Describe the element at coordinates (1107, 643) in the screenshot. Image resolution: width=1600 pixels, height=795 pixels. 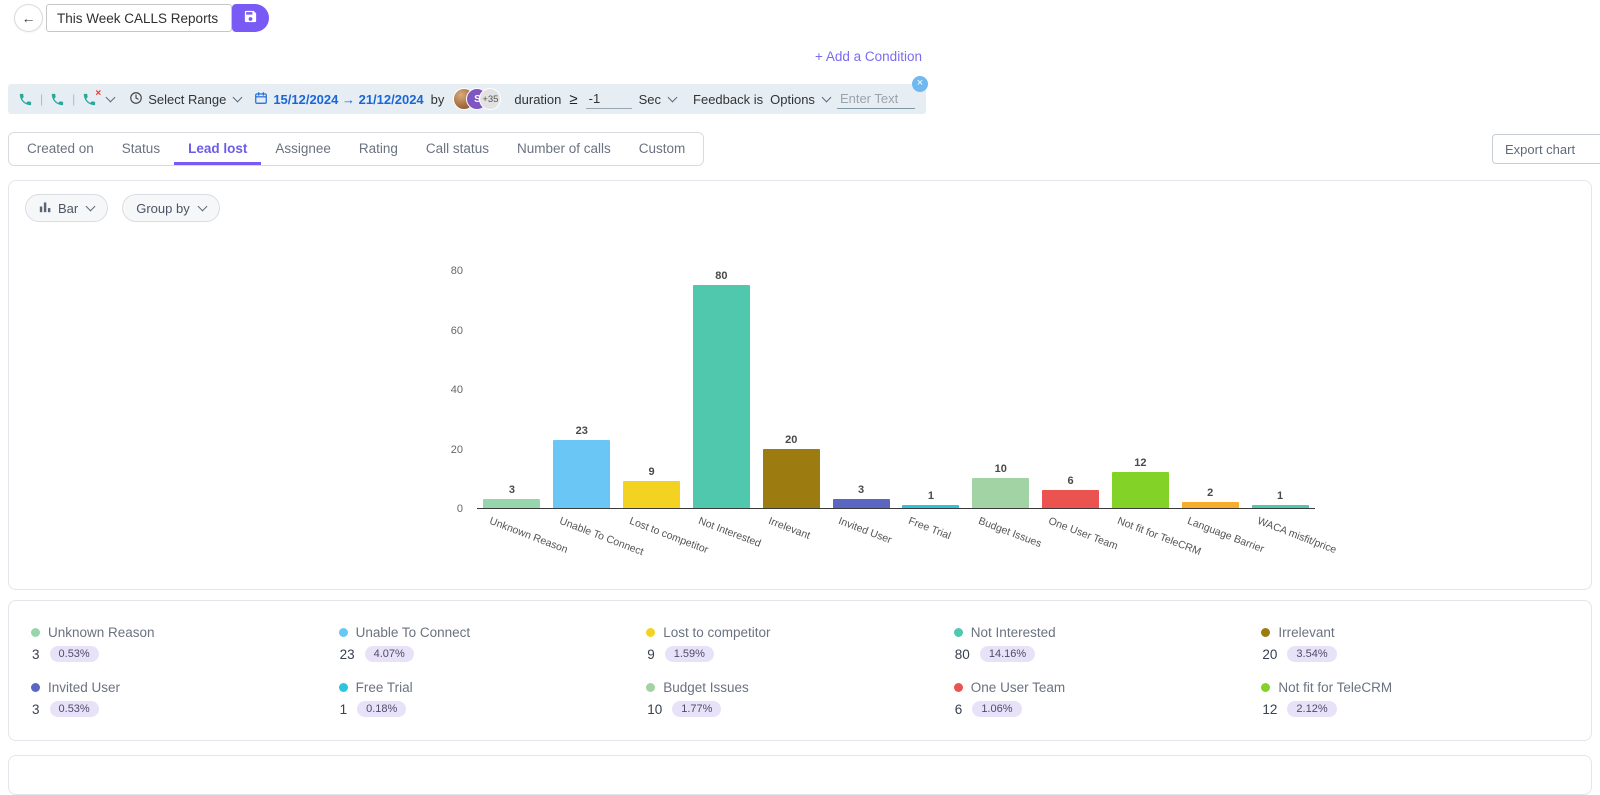
I see `legend-item-not-interested: Not Interested 80 14.16%` at that location.